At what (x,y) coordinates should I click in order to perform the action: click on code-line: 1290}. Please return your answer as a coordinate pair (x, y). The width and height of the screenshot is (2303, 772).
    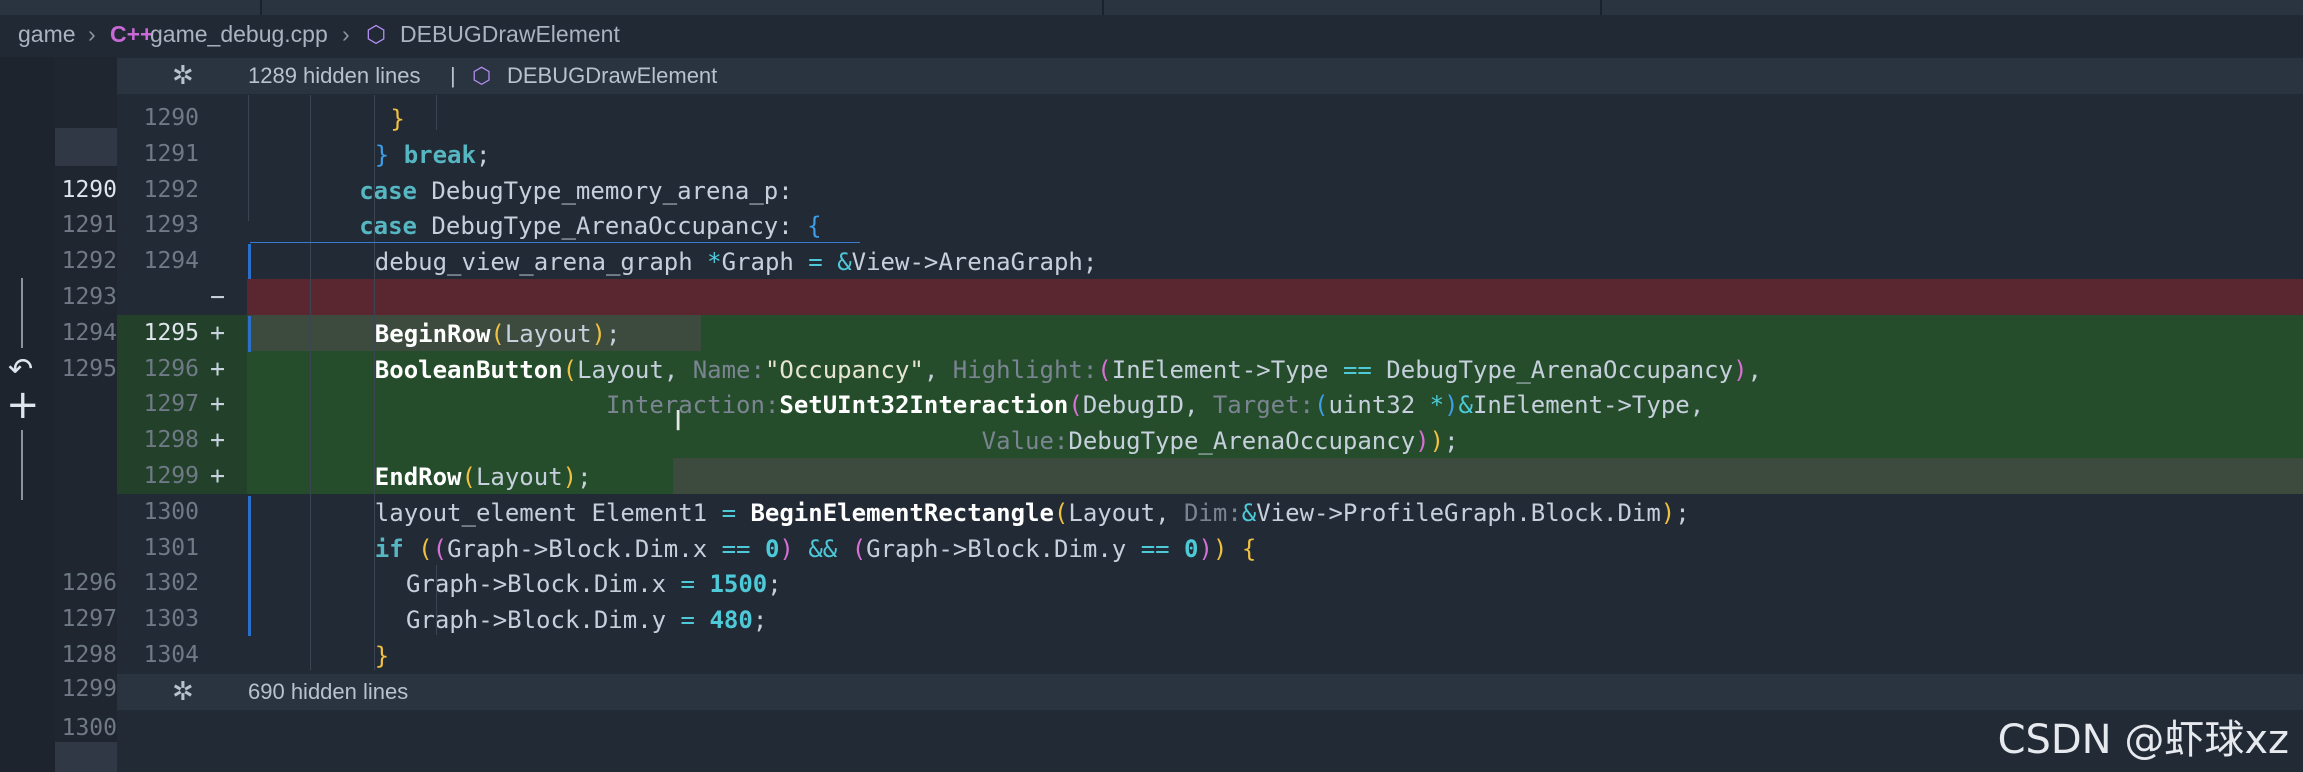
    Looking at the image, I should click on (1151, 118).